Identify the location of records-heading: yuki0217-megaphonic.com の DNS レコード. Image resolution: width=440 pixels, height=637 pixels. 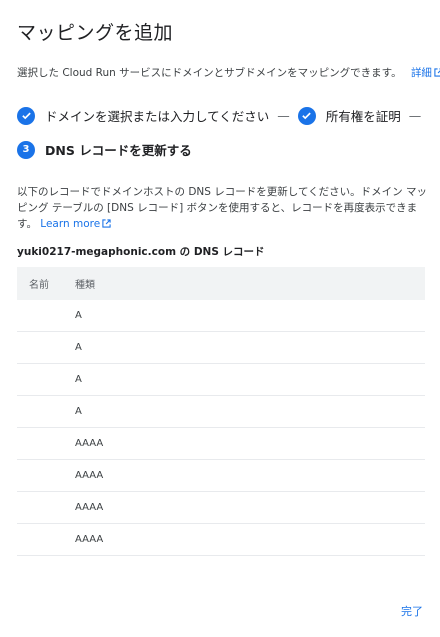
(141, 252).